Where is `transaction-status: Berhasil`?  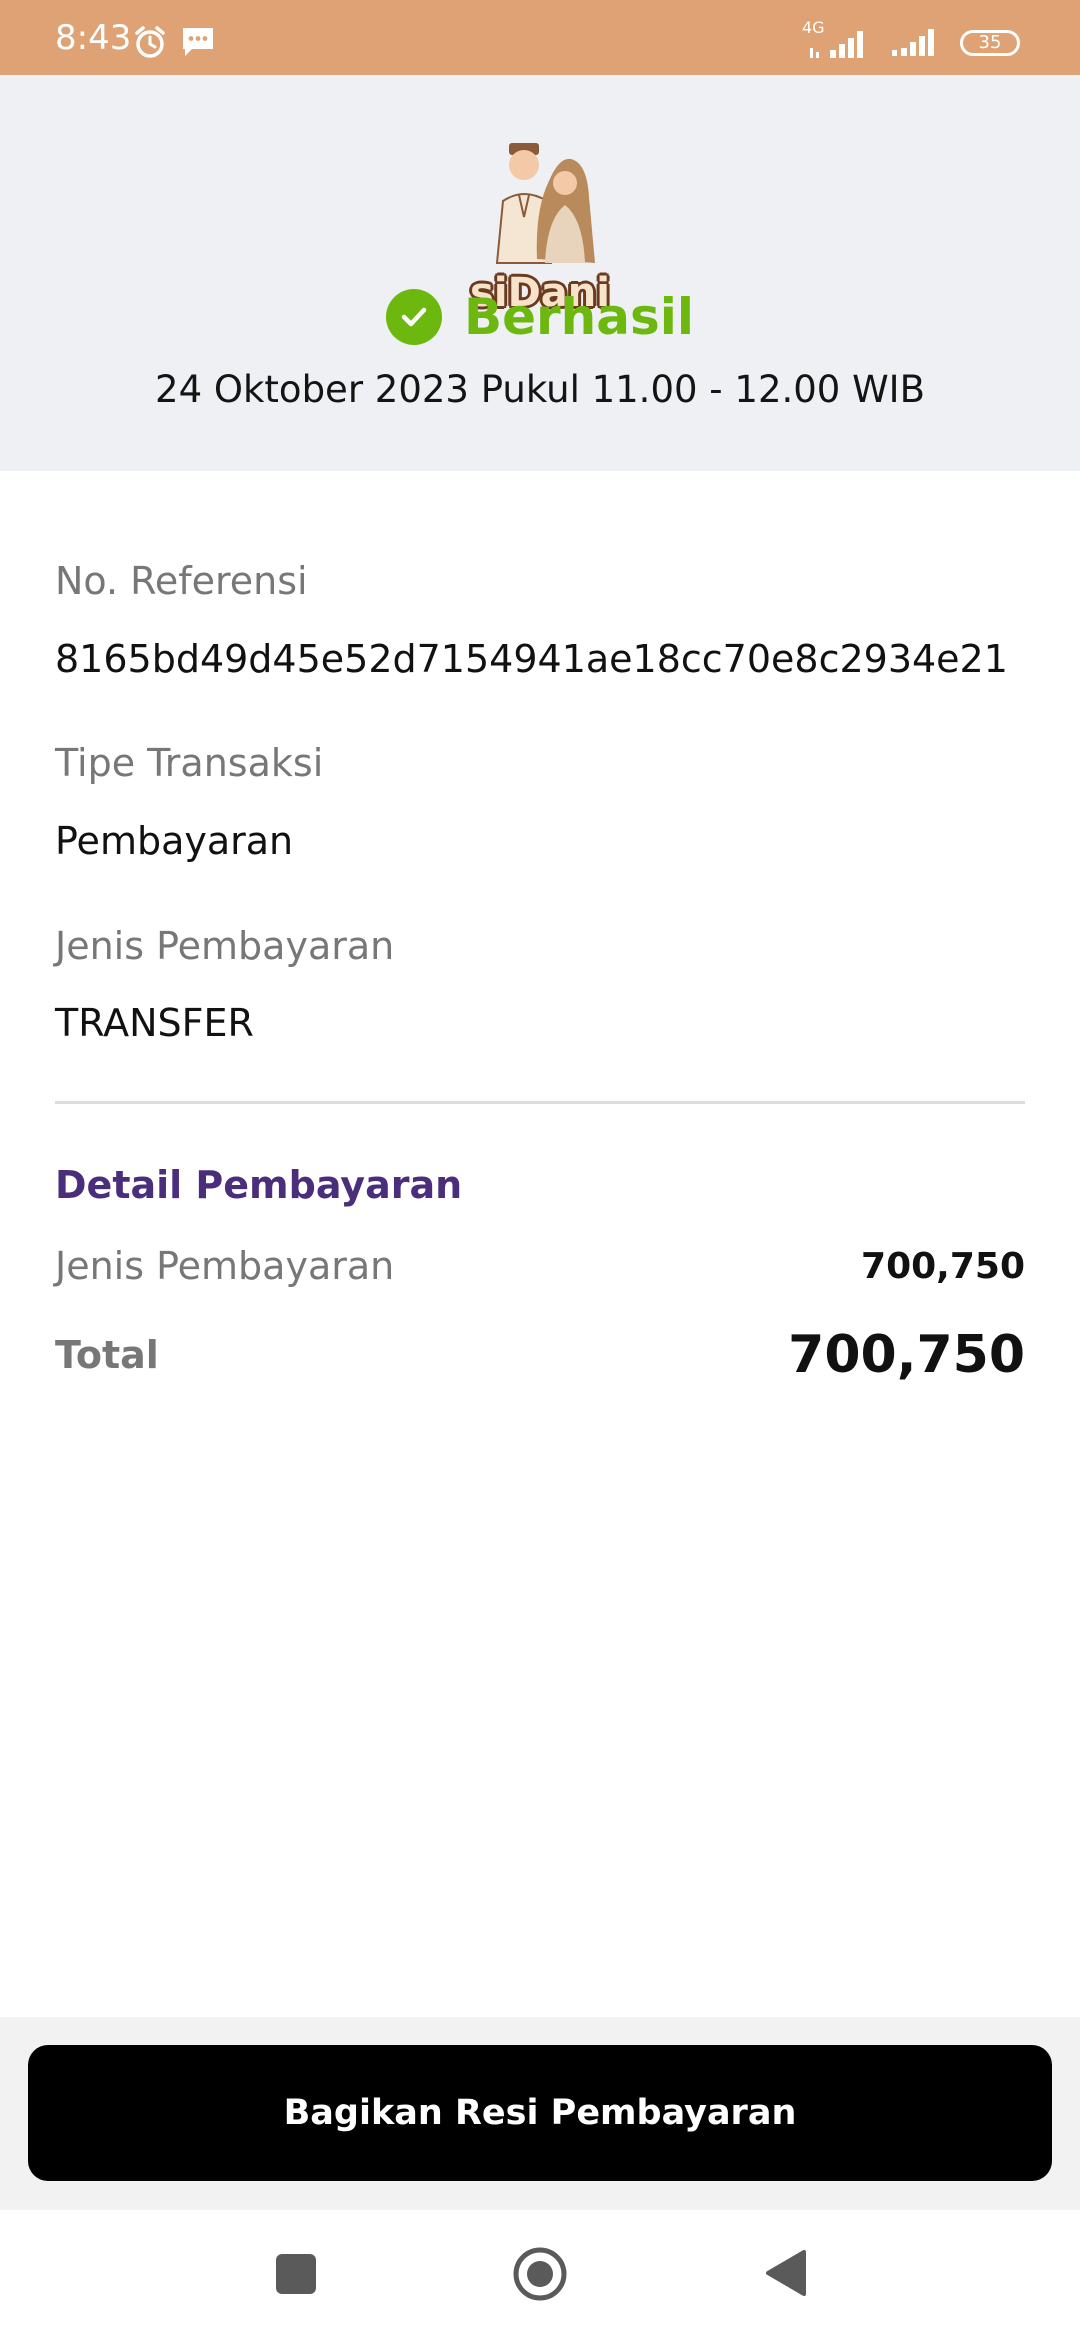
transaction-status: Berhasil is located at coordinates (540, 317).